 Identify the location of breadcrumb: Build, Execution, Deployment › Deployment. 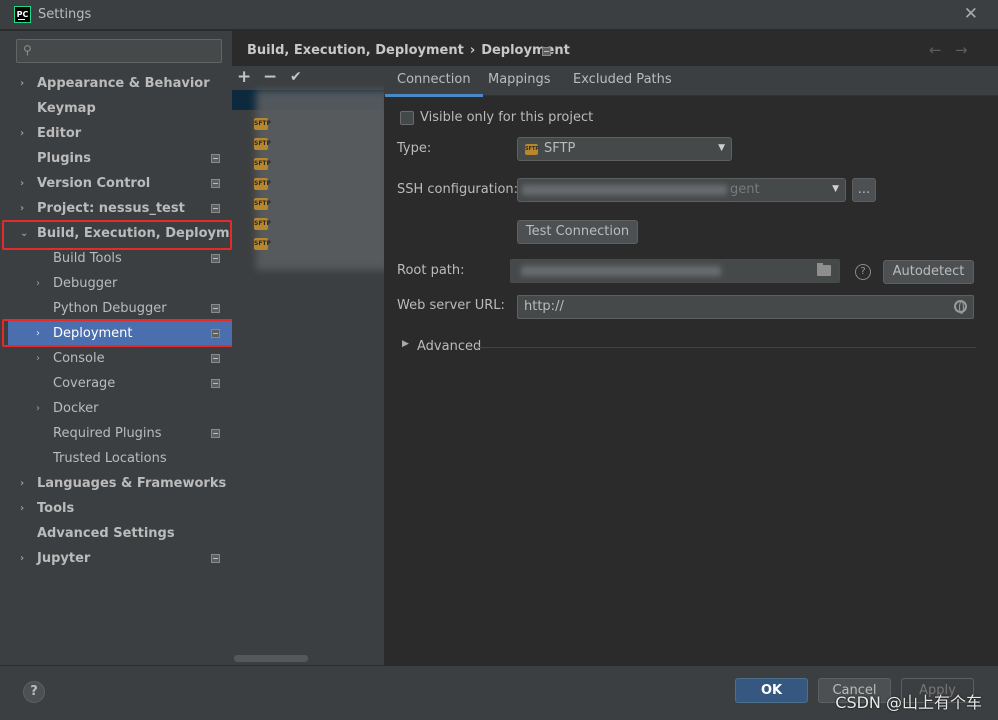
(408, 50).